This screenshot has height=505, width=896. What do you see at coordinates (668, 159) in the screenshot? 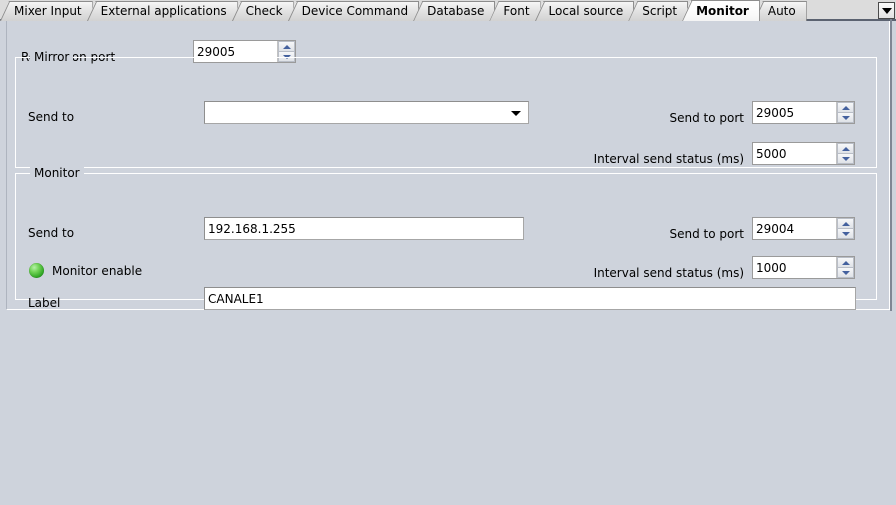
I see `mirror-interval-label: Interval send status (ms)` at bounding box center [668, 159].